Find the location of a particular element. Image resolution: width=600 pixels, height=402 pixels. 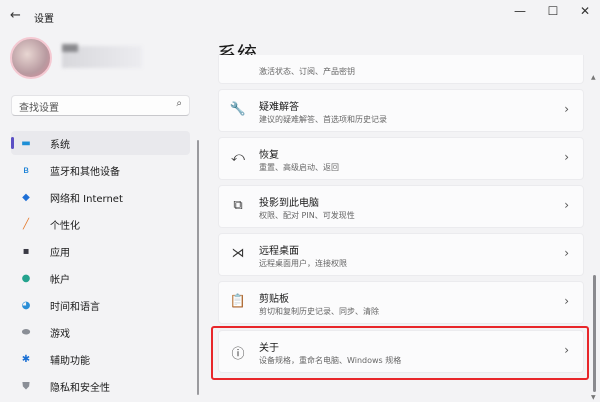

sidebar-item: ⛊ 隐私和安全性 is located at coordinates (100, 386).